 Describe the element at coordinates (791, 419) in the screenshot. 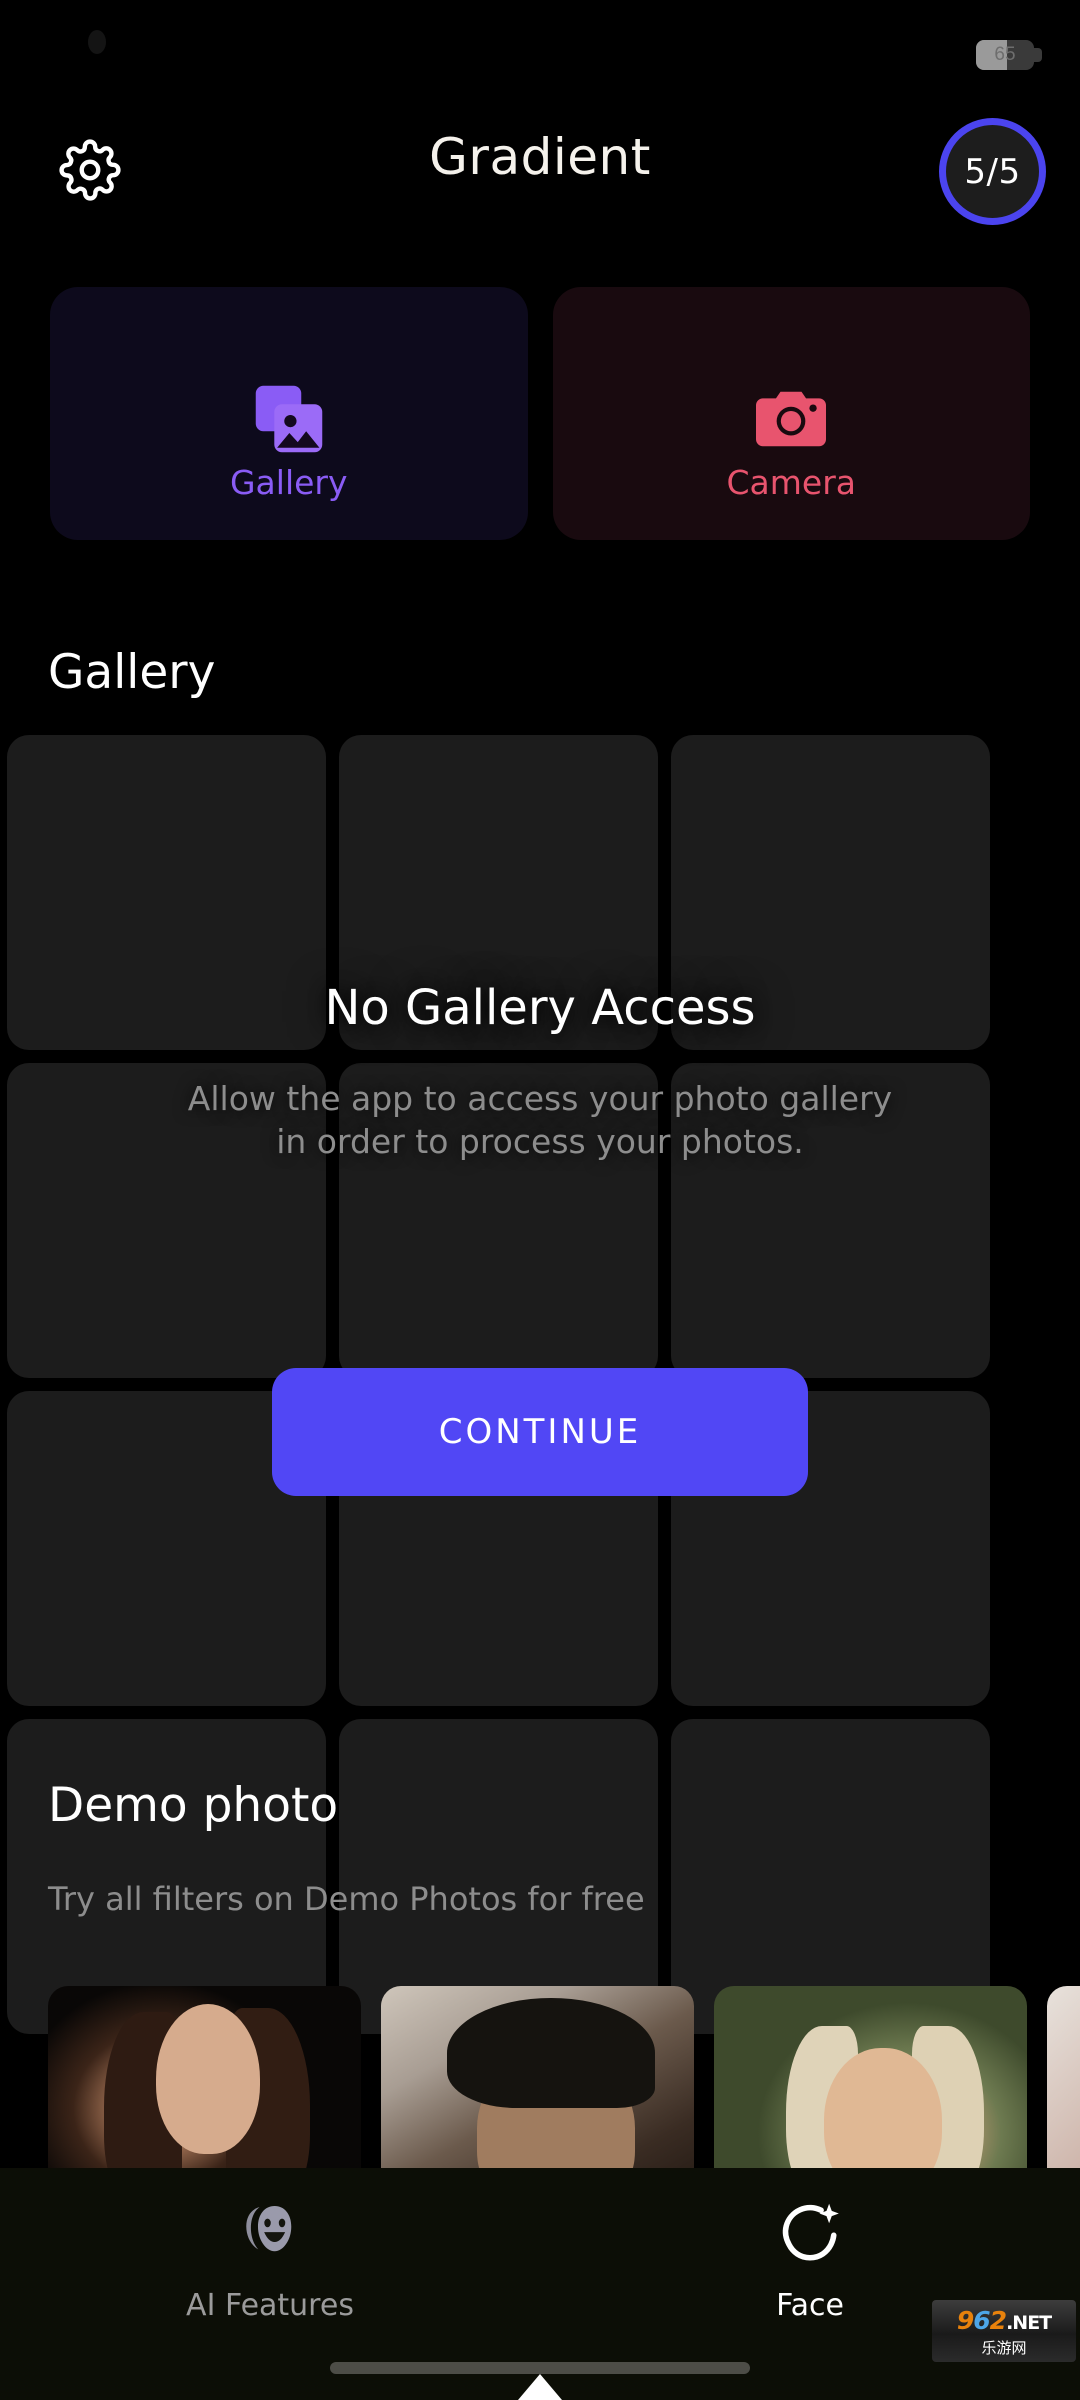

I see `camera-icon` at that location.